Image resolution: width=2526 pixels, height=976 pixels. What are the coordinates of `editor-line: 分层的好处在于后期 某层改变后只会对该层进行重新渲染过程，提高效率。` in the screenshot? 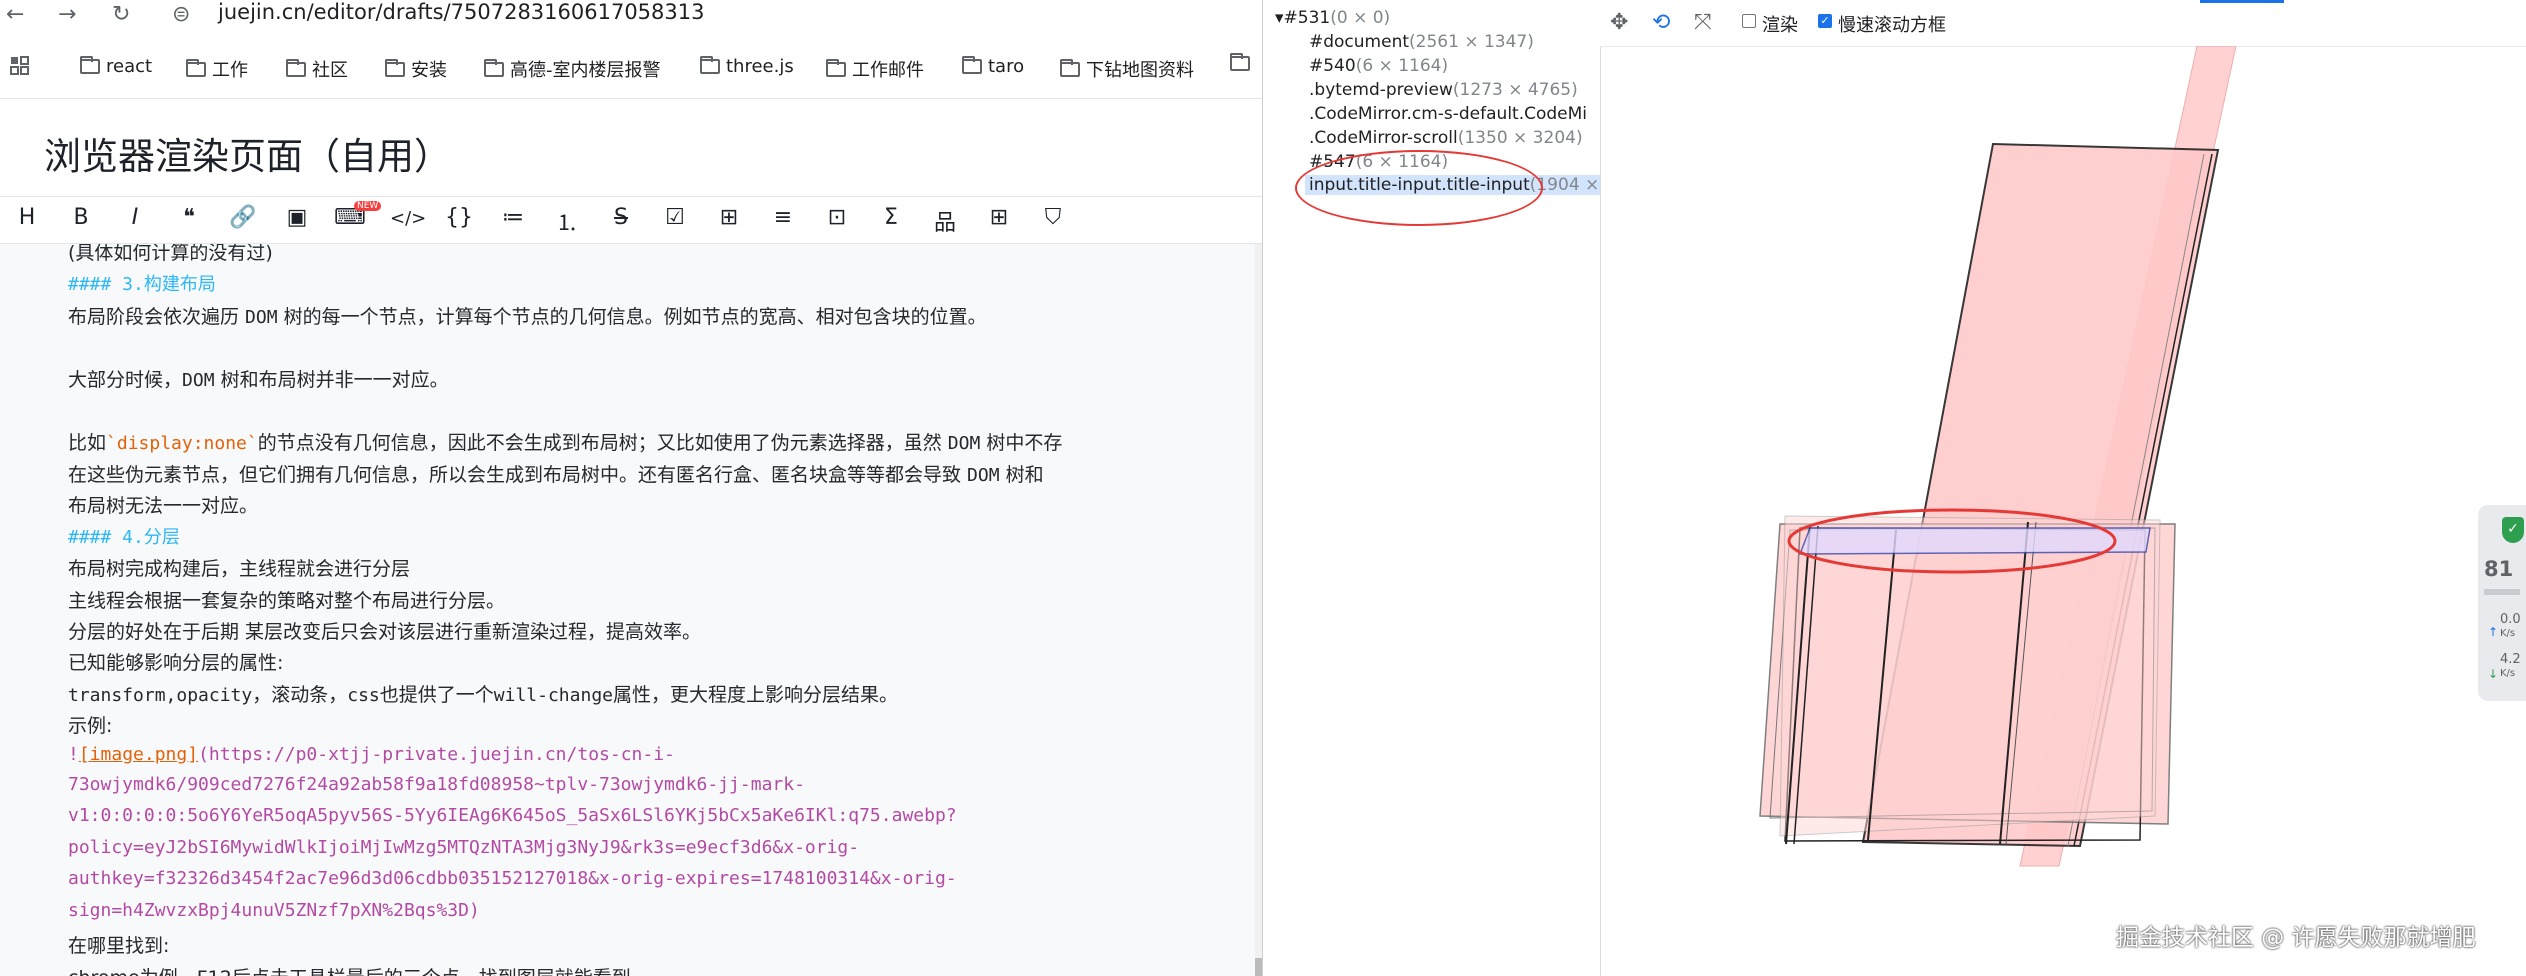 It's located at (385, 632).